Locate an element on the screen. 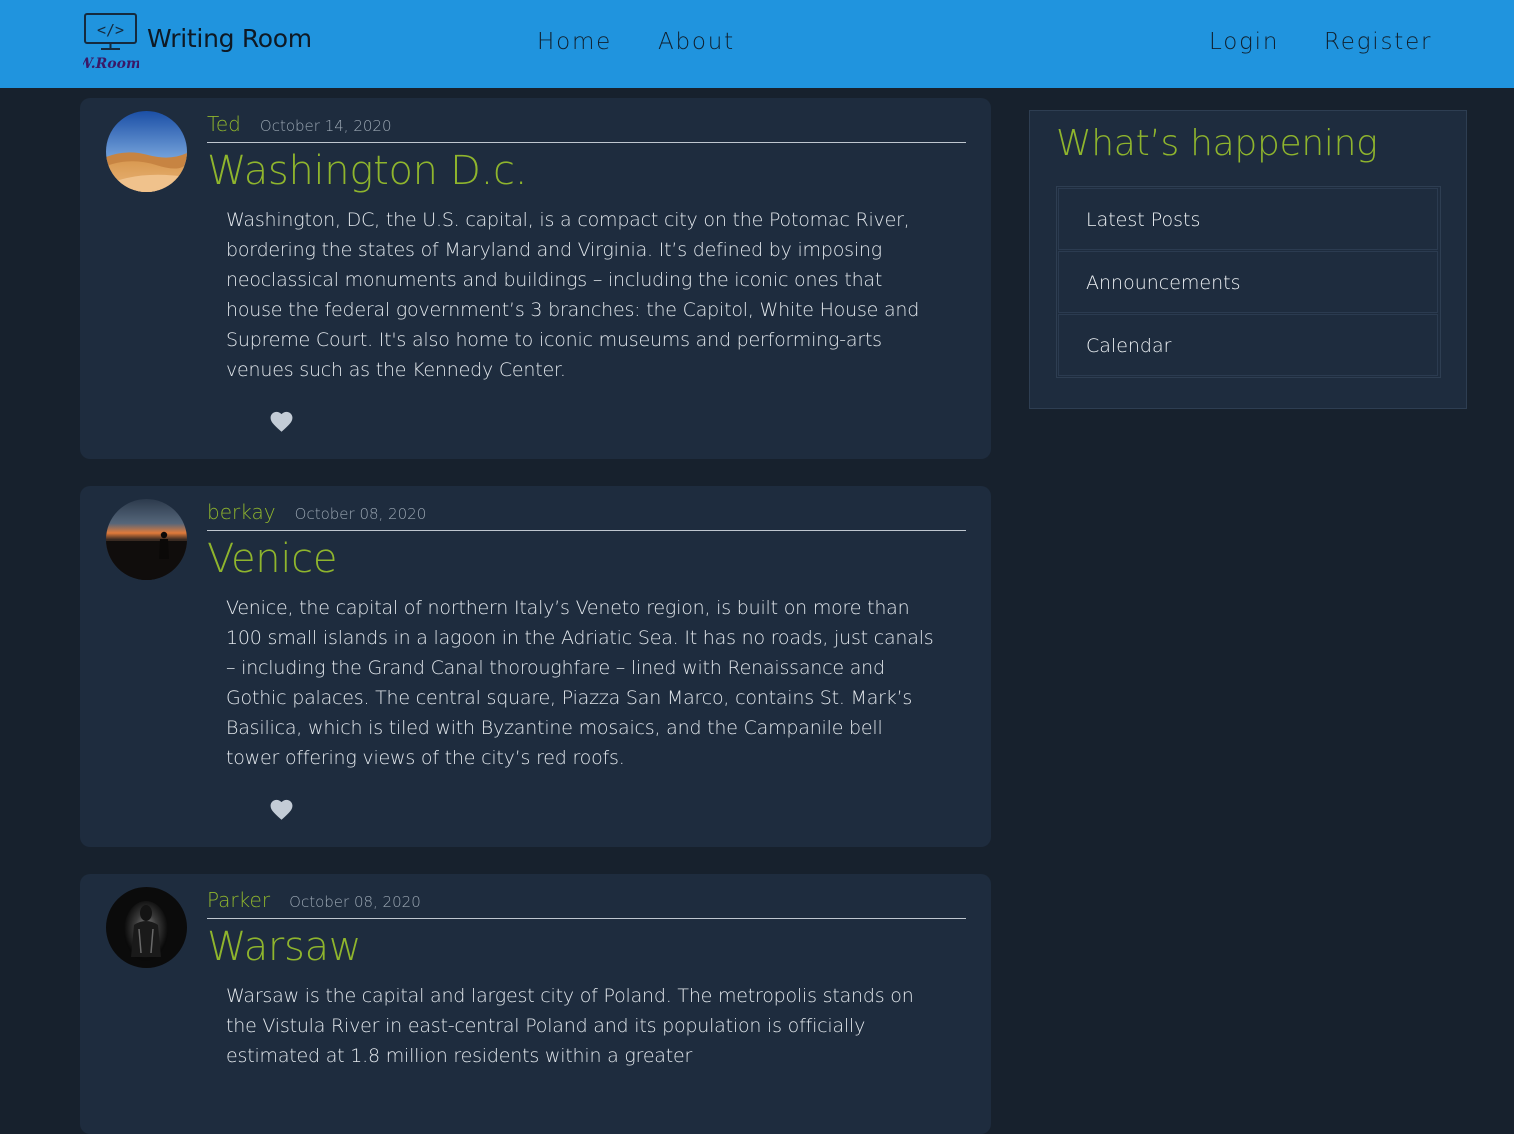 This screenshot has height=1134, width=1514. post-author-link: berkay is located at coordinates (241, 512).